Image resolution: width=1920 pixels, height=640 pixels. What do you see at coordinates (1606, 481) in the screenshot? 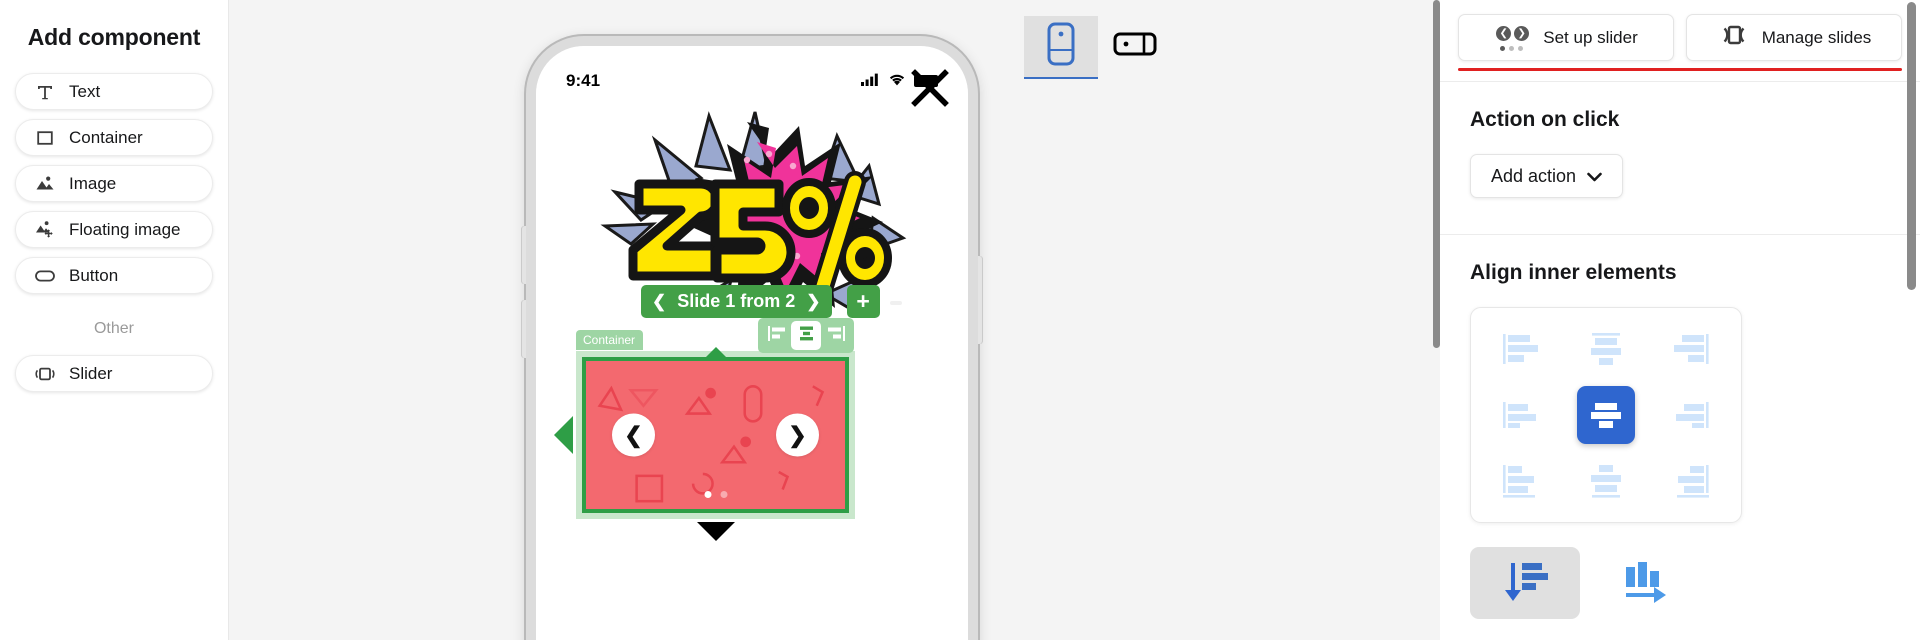
I see `align-cell-bottom-center` at bounding box center [1606, 481].